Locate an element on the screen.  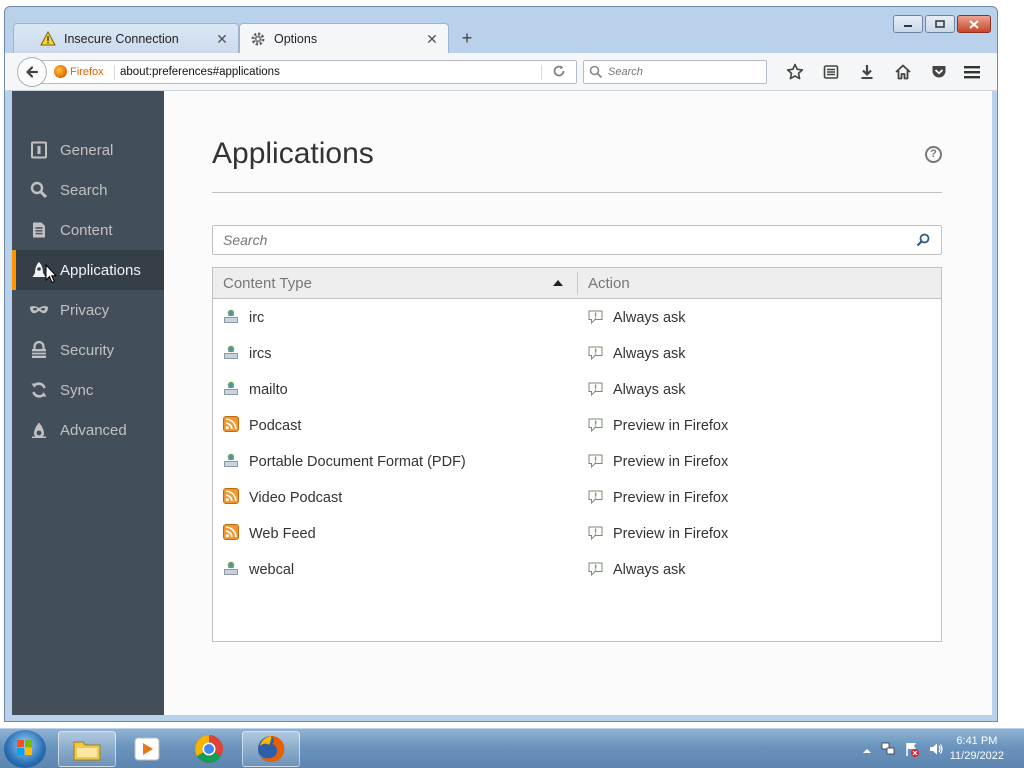
hamburger-menu-icon is located at coordinates (972, 72).